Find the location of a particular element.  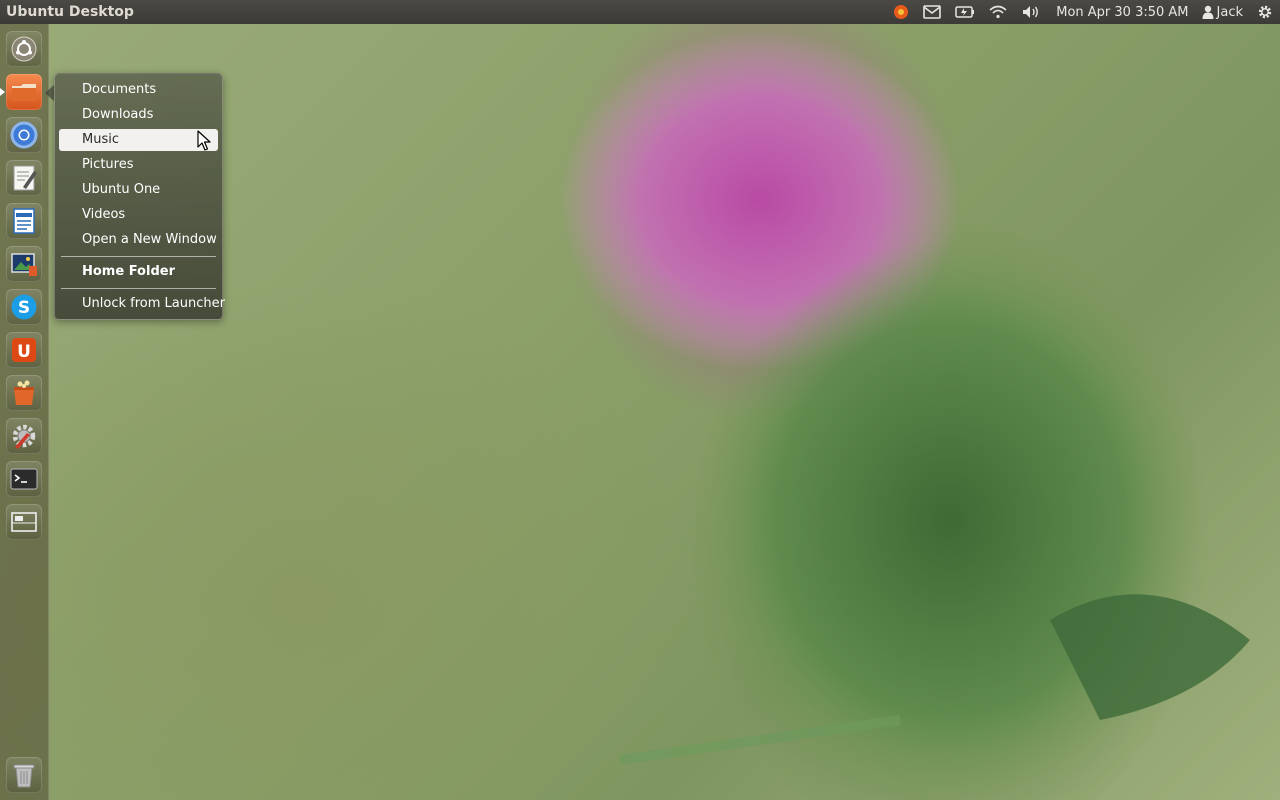

image-viewer-icon is located at coordinates (24, 264).